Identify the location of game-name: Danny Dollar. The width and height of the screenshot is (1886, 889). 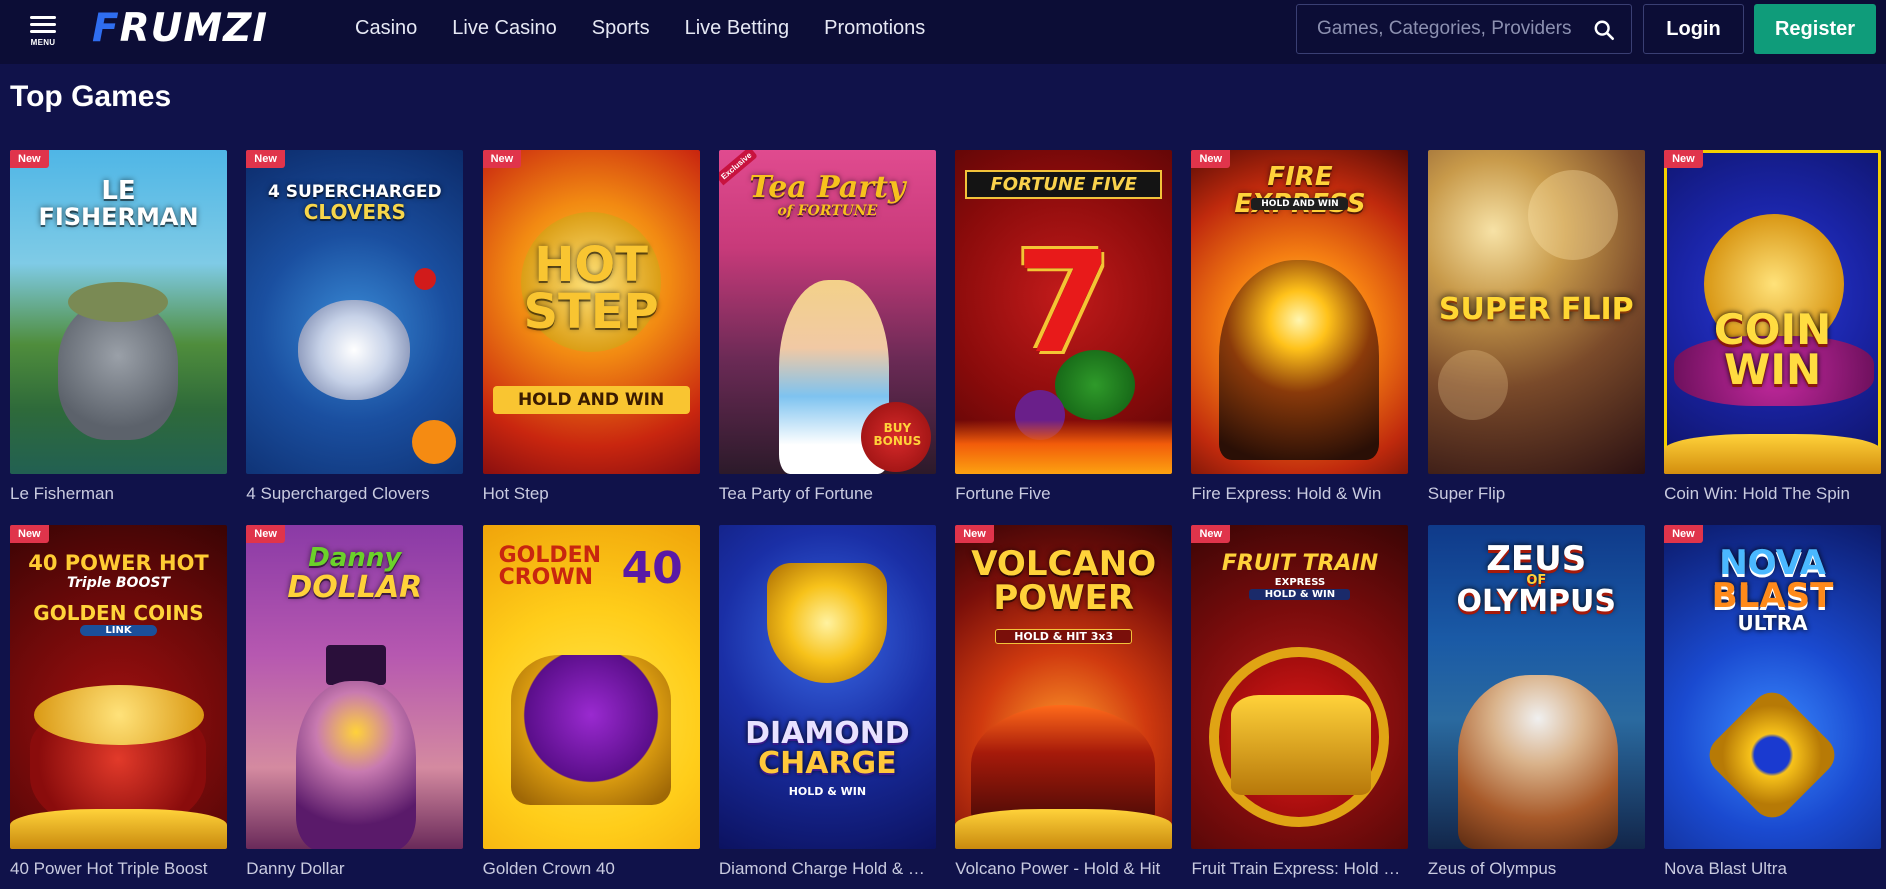
(354, 869).